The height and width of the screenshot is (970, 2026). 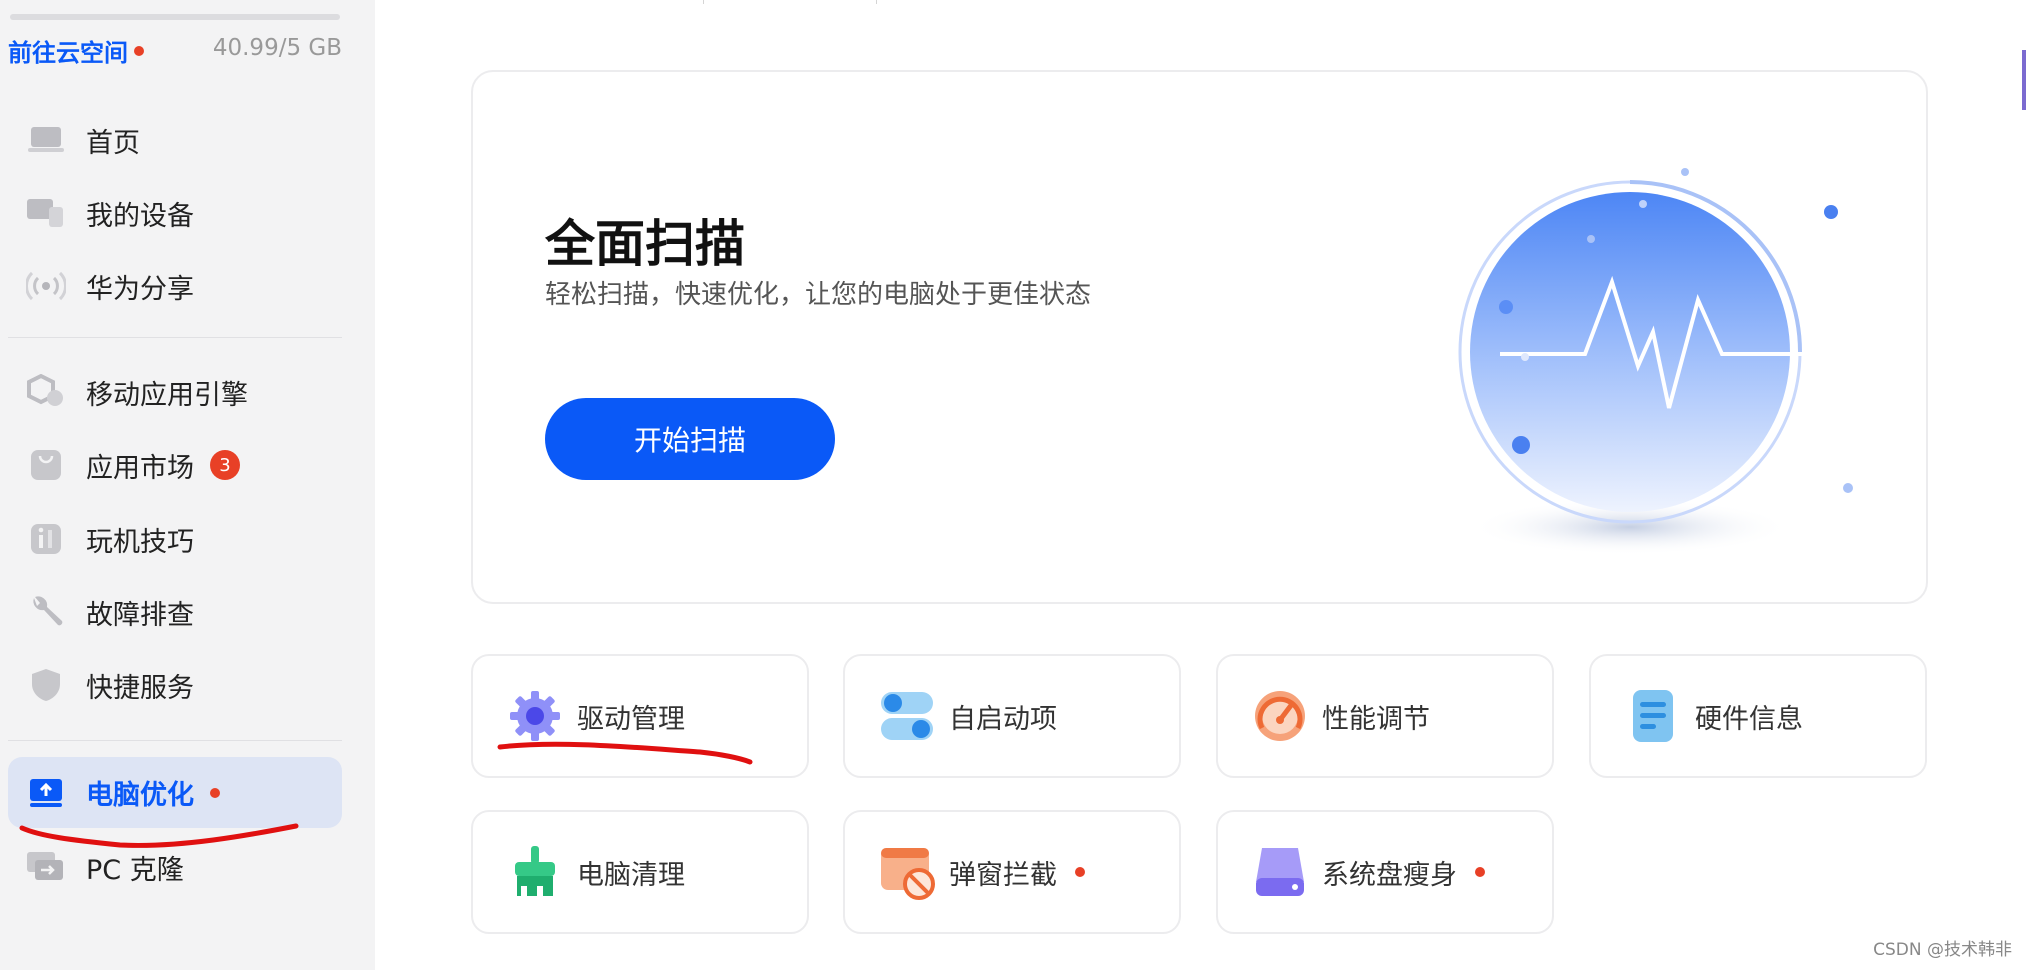 What do you see at coordinates (2024, 80) in the screenshot?
I see `window-edge-scroll-indicator` at bounding box center [2024, 80].